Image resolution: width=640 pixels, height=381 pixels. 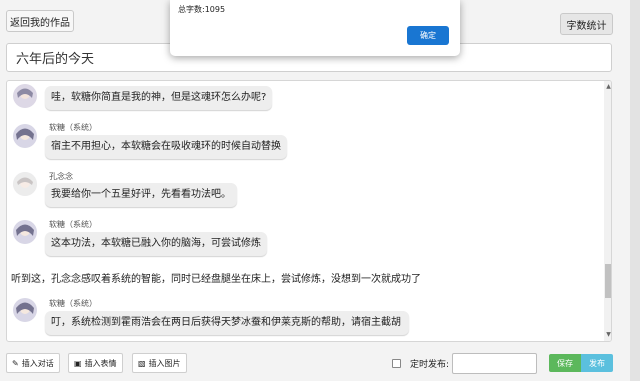 I want to click on scheduled-publish: 定时发布:, so click(x=420, y=363).